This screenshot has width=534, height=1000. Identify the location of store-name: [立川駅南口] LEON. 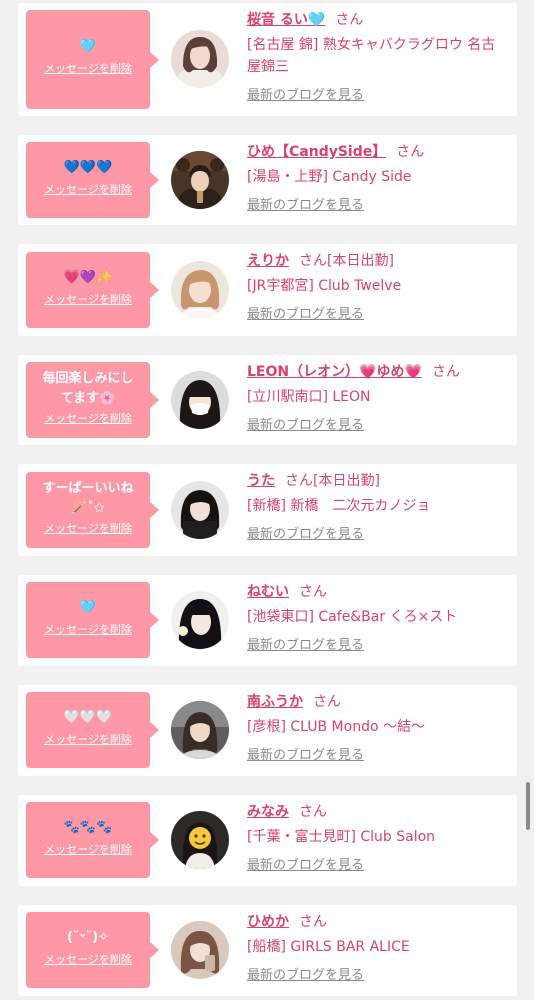
(309, 397).